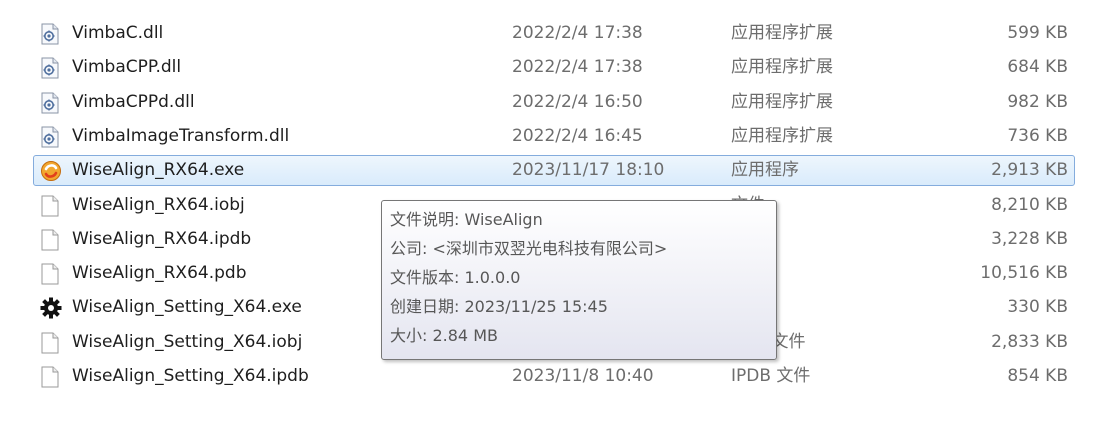 The width and height of the screenshot is (1105, 428). I want to click on tooltip-version: 文件版本: 1.0.0.0, so click(455, 277).